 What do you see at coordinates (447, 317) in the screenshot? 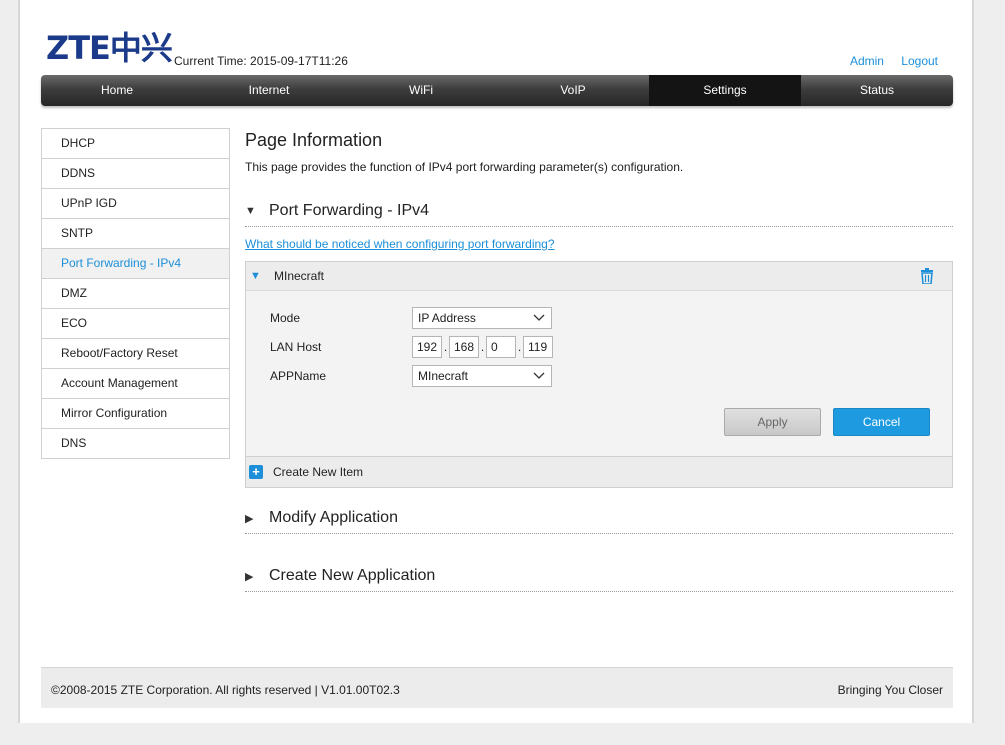
I see `mode-select-value: IP Address` at bounding box center [447, 317].